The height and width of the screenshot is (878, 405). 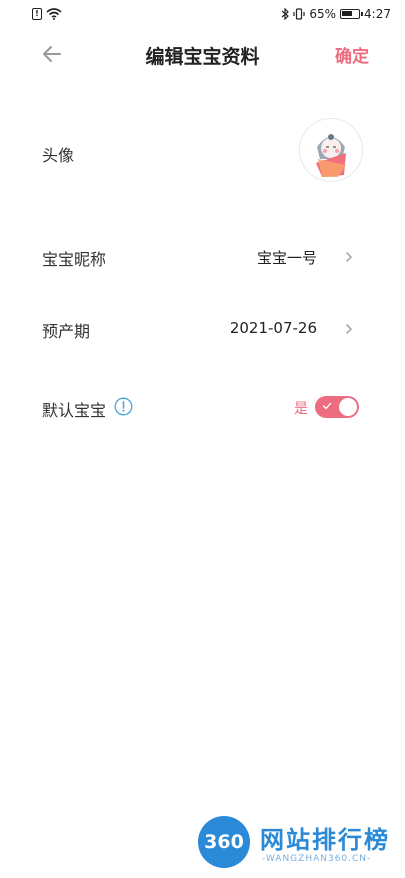 What do you see at coordinates (317, 859) in the screenshot?
I see `watermark-subtitle: -WANGZHAN360.CN-` at bounding box center [317, 859].